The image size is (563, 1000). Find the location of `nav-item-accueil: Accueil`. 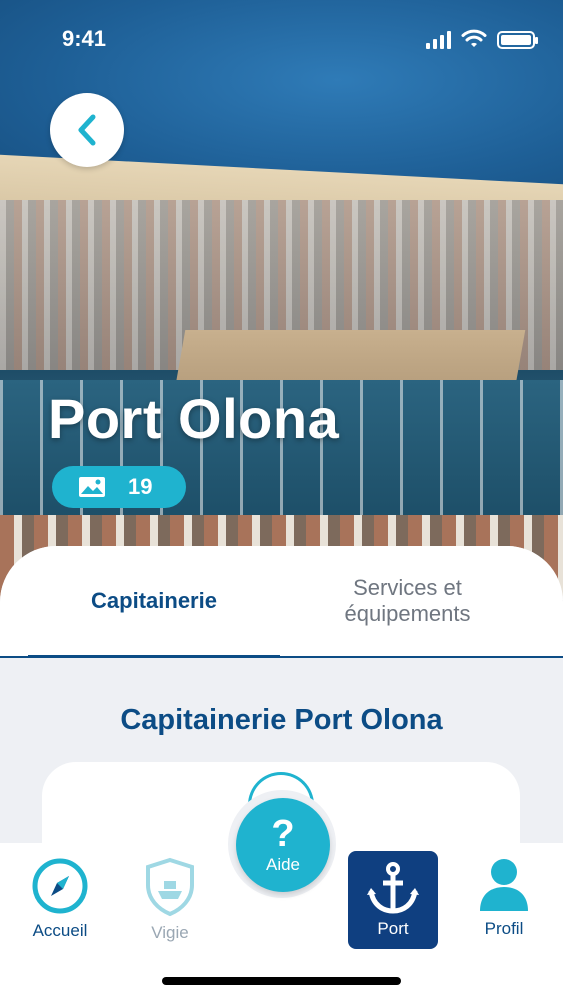

nav-item-accueil: Accueil is located at coordinates (60, 899).